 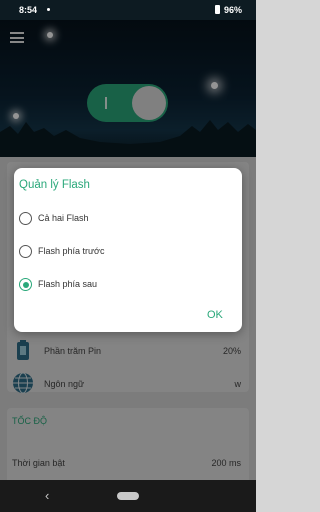 I want to click on battery-status-icon, so click(x=217, y=9).